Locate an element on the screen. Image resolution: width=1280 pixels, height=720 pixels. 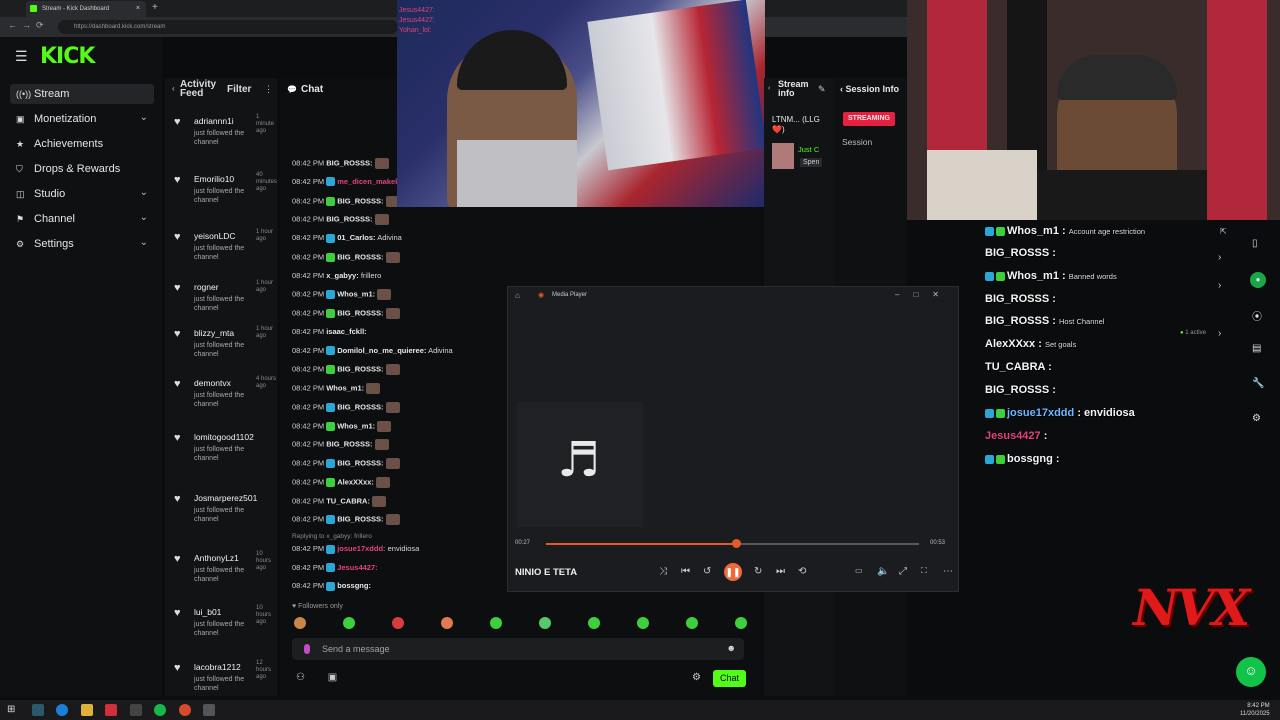
maximize-icon: □ is located at coordinates (922, 294).